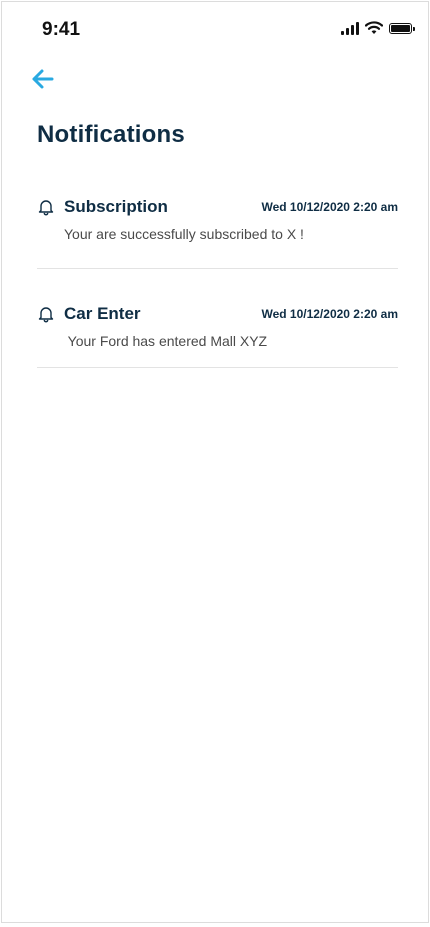 Image resolution: width=430 pixels, height=927 pixels. Describe the element at coordinates (116, 206) in the screenshot. I see `notification-title: Subscription` at that location.